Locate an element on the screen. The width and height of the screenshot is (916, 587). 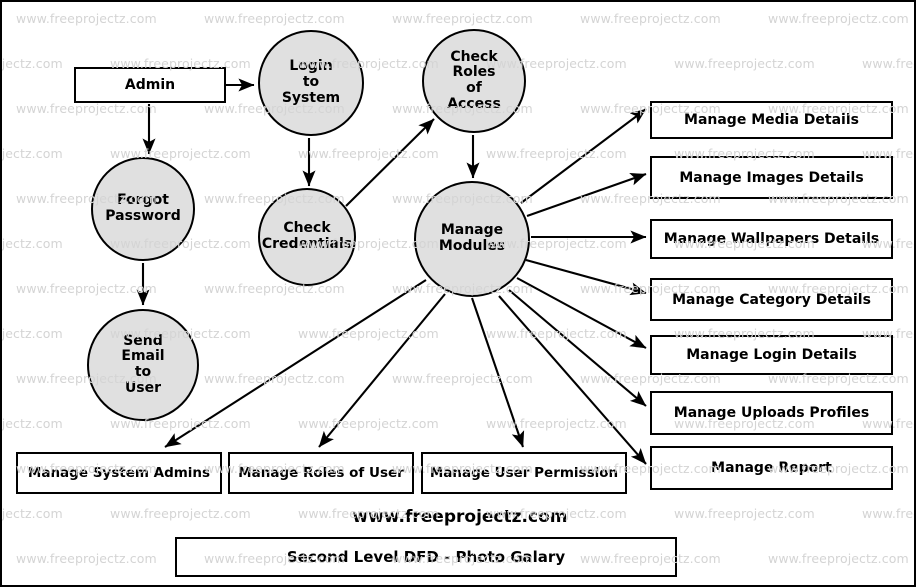
entity-manage-wallpapers-details: Manage Wallpapers Details is located at coordinates (771, 239).